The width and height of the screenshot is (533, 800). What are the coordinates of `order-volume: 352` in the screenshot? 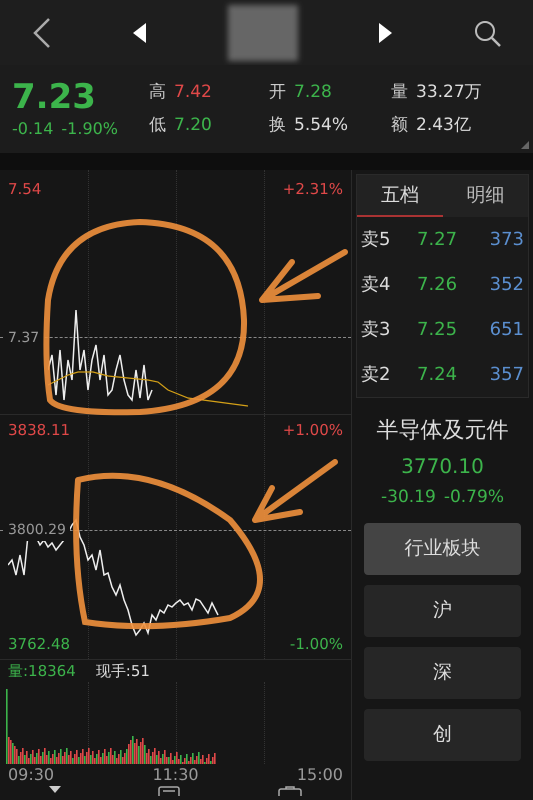 It's located at (506, 285).